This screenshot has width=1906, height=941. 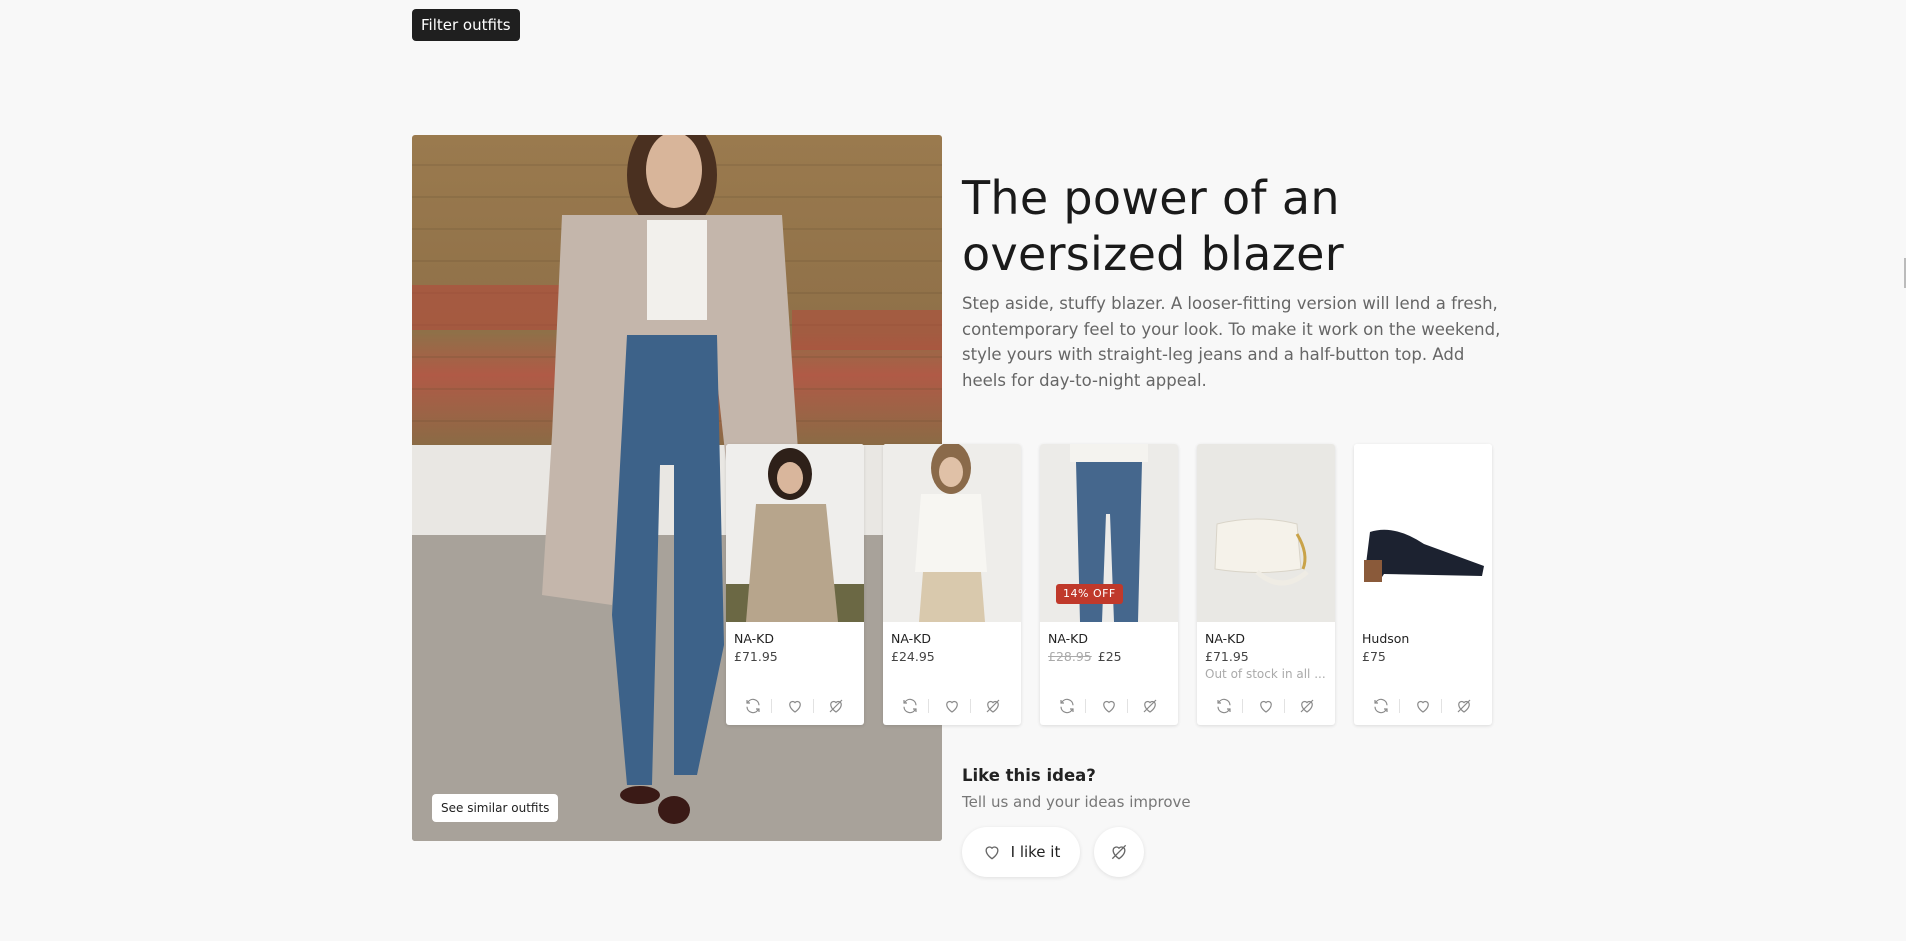 I want to click on see-similar-outfits-button: See similar outfits, so click(x=495, y=808).